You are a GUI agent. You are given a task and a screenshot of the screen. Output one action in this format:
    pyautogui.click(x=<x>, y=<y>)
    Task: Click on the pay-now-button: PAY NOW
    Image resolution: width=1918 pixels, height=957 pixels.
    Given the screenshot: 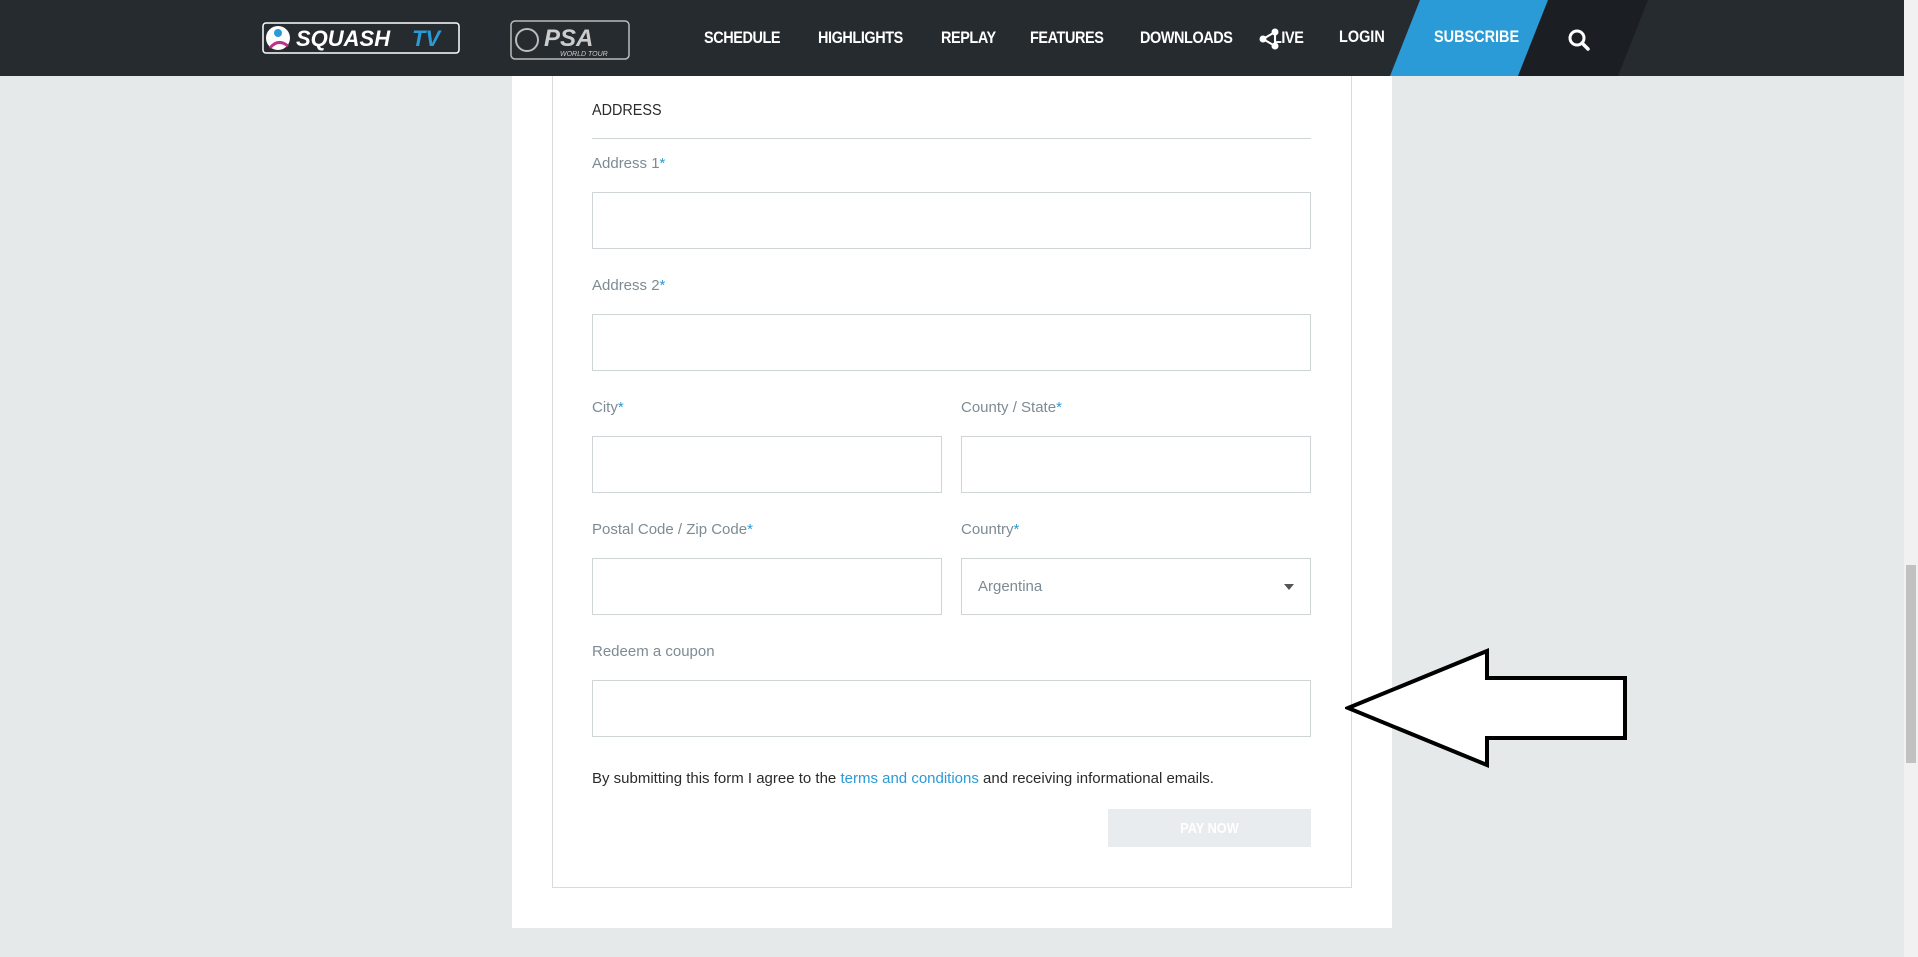 What is the action you would take?
    pyautogui.click(x=1209, y=828)
    